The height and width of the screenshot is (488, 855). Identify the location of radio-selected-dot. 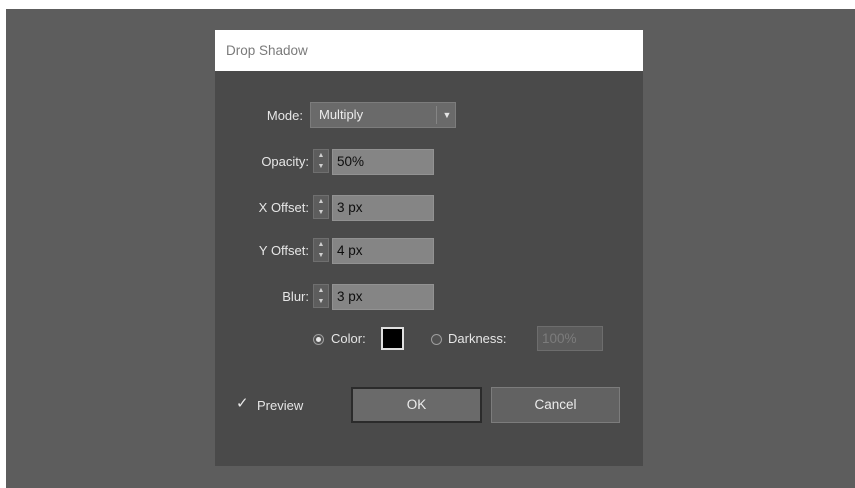
(318, 339).